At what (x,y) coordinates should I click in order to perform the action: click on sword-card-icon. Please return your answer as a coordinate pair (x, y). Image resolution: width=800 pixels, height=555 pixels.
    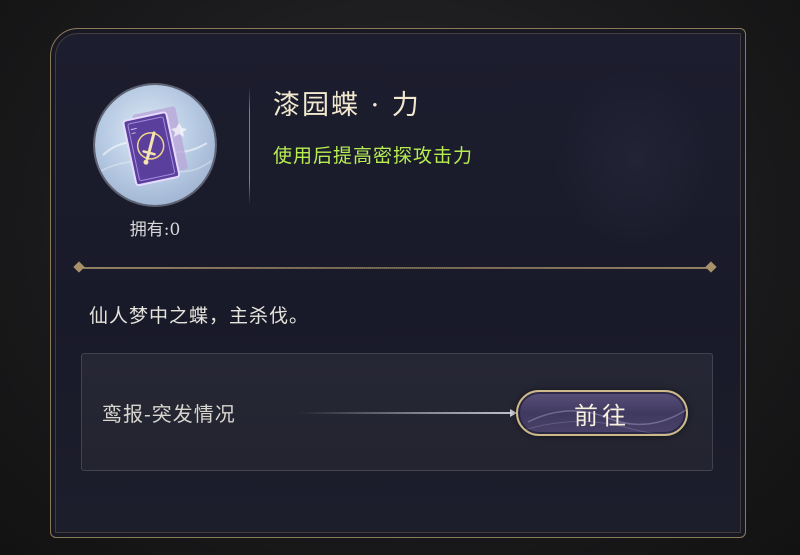
    Looking at the image, I should click on (156, 146).